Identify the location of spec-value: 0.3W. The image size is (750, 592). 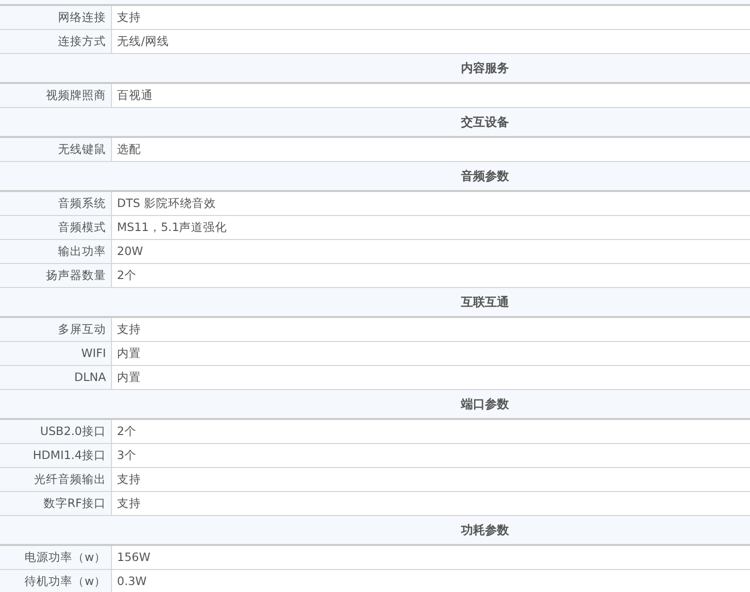
(132, 581).